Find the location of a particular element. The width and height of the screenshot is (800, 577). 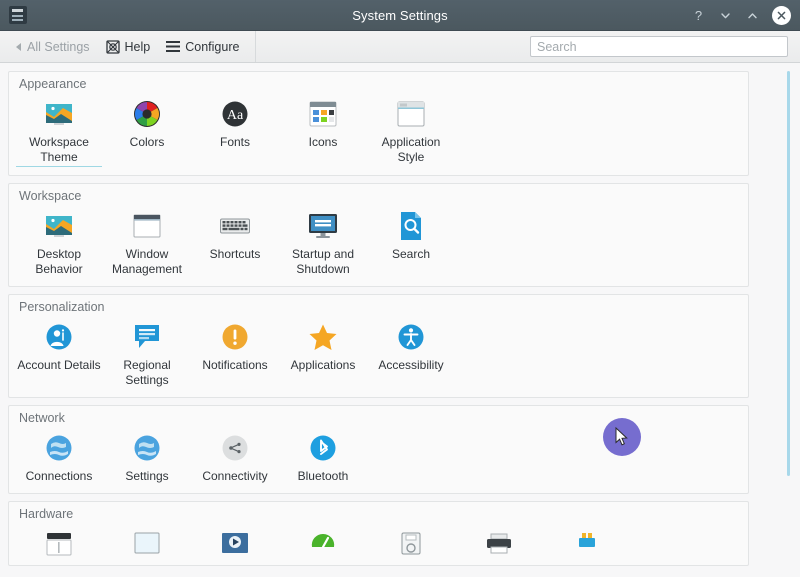

tile-application-style: Application Style is located at coordinates (411, 130).